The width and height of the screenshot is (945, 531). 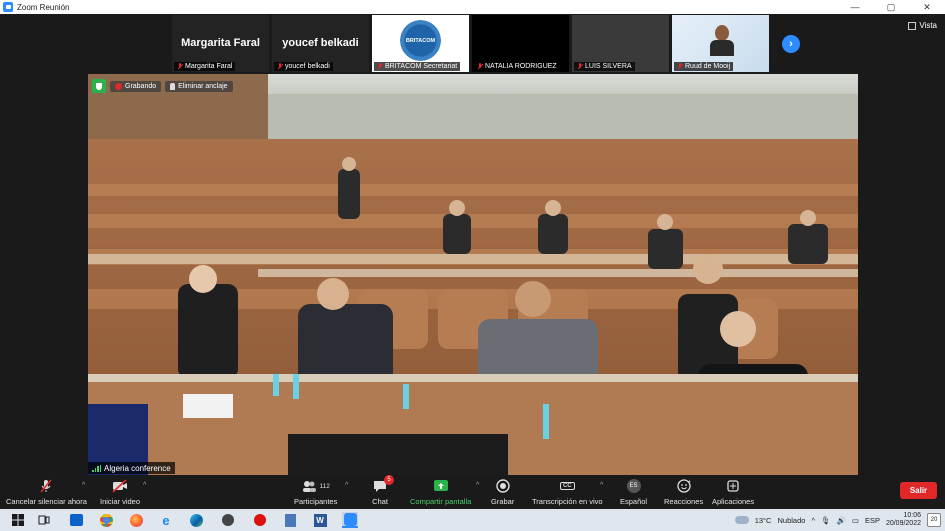 I want to click on video-button: Iniciar video, so click(x=120, y=492).